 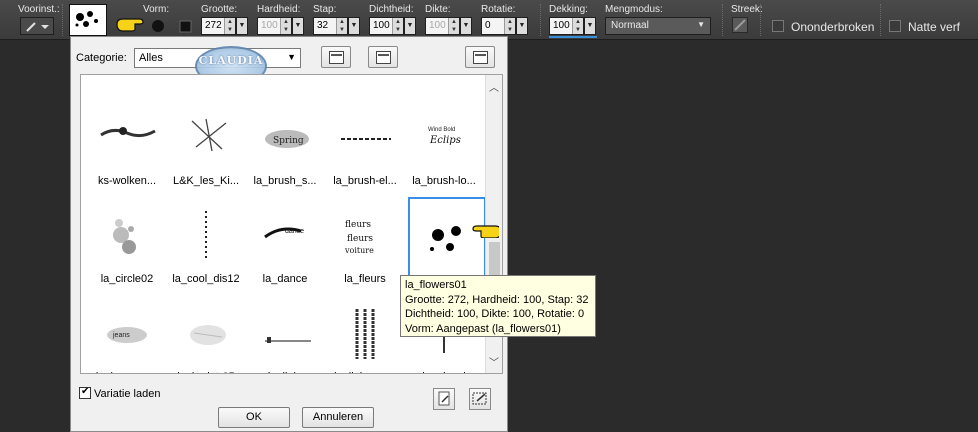 I want to click on brush-cell: la_circle02, so click(x=127, y=243).